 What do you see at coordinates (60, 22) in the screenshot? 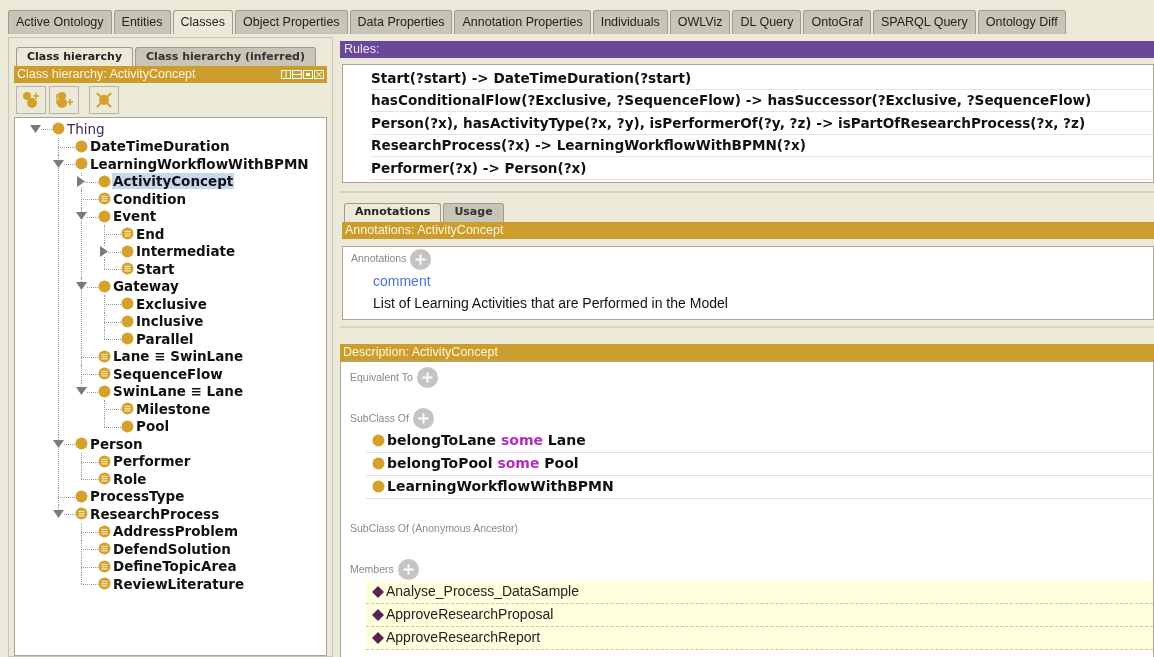
I see `main-tab: Active Ontology` at bounding box center [60, 22].